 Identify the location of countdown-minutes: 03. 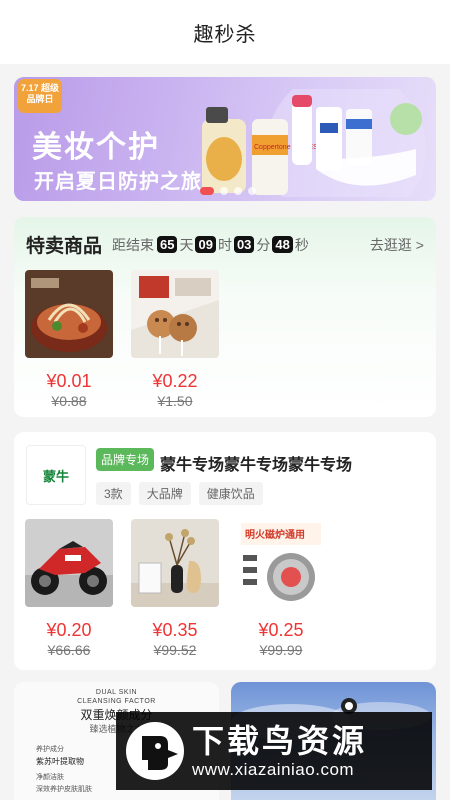
(244, 244).